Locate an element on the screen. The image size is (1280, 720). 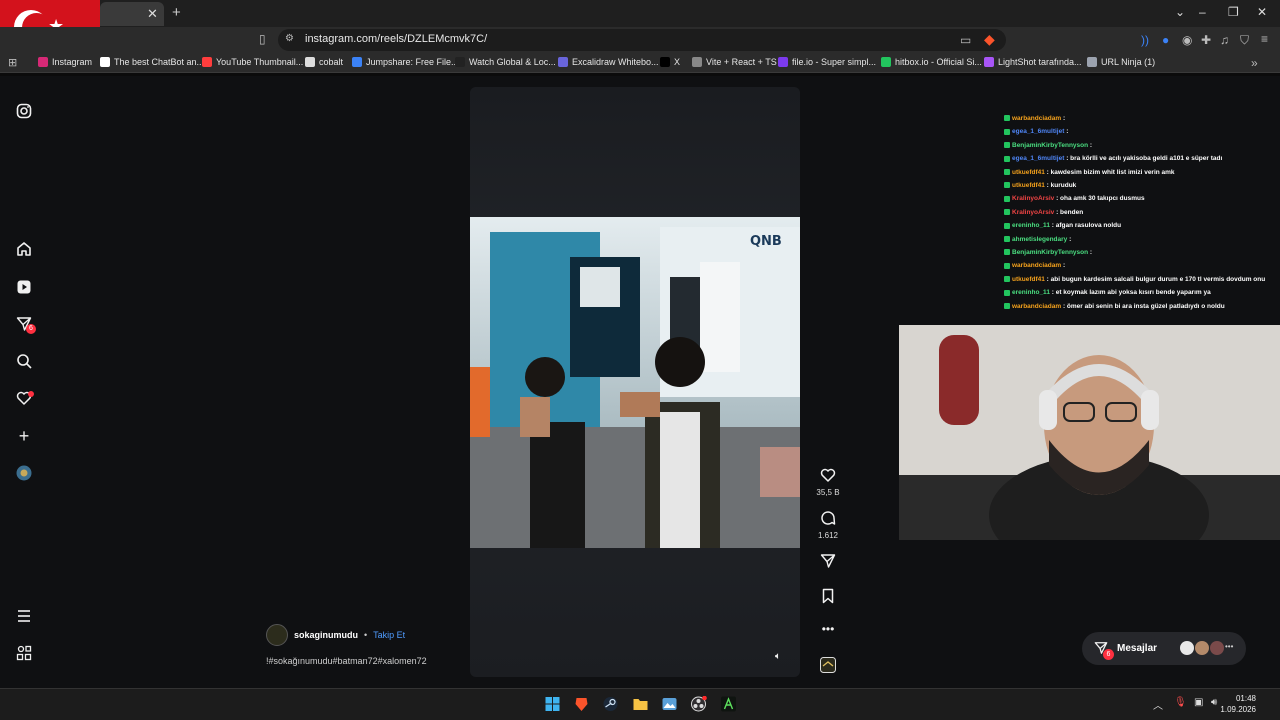
bookmark-item: X is located at coordinates (670, 62).